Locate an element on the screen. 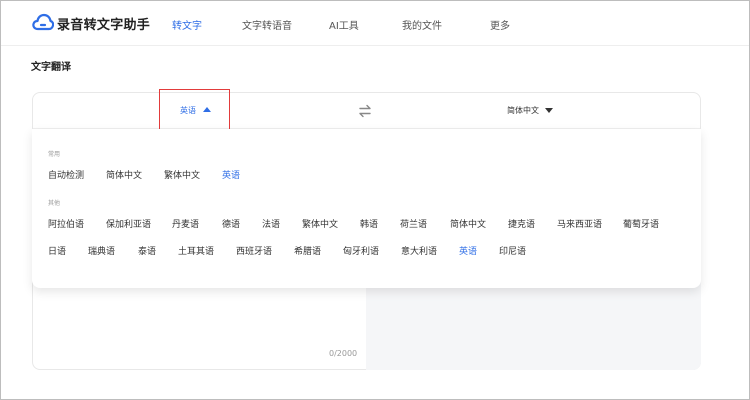  cloud-logo-icon is located at coordinates (43, 22).